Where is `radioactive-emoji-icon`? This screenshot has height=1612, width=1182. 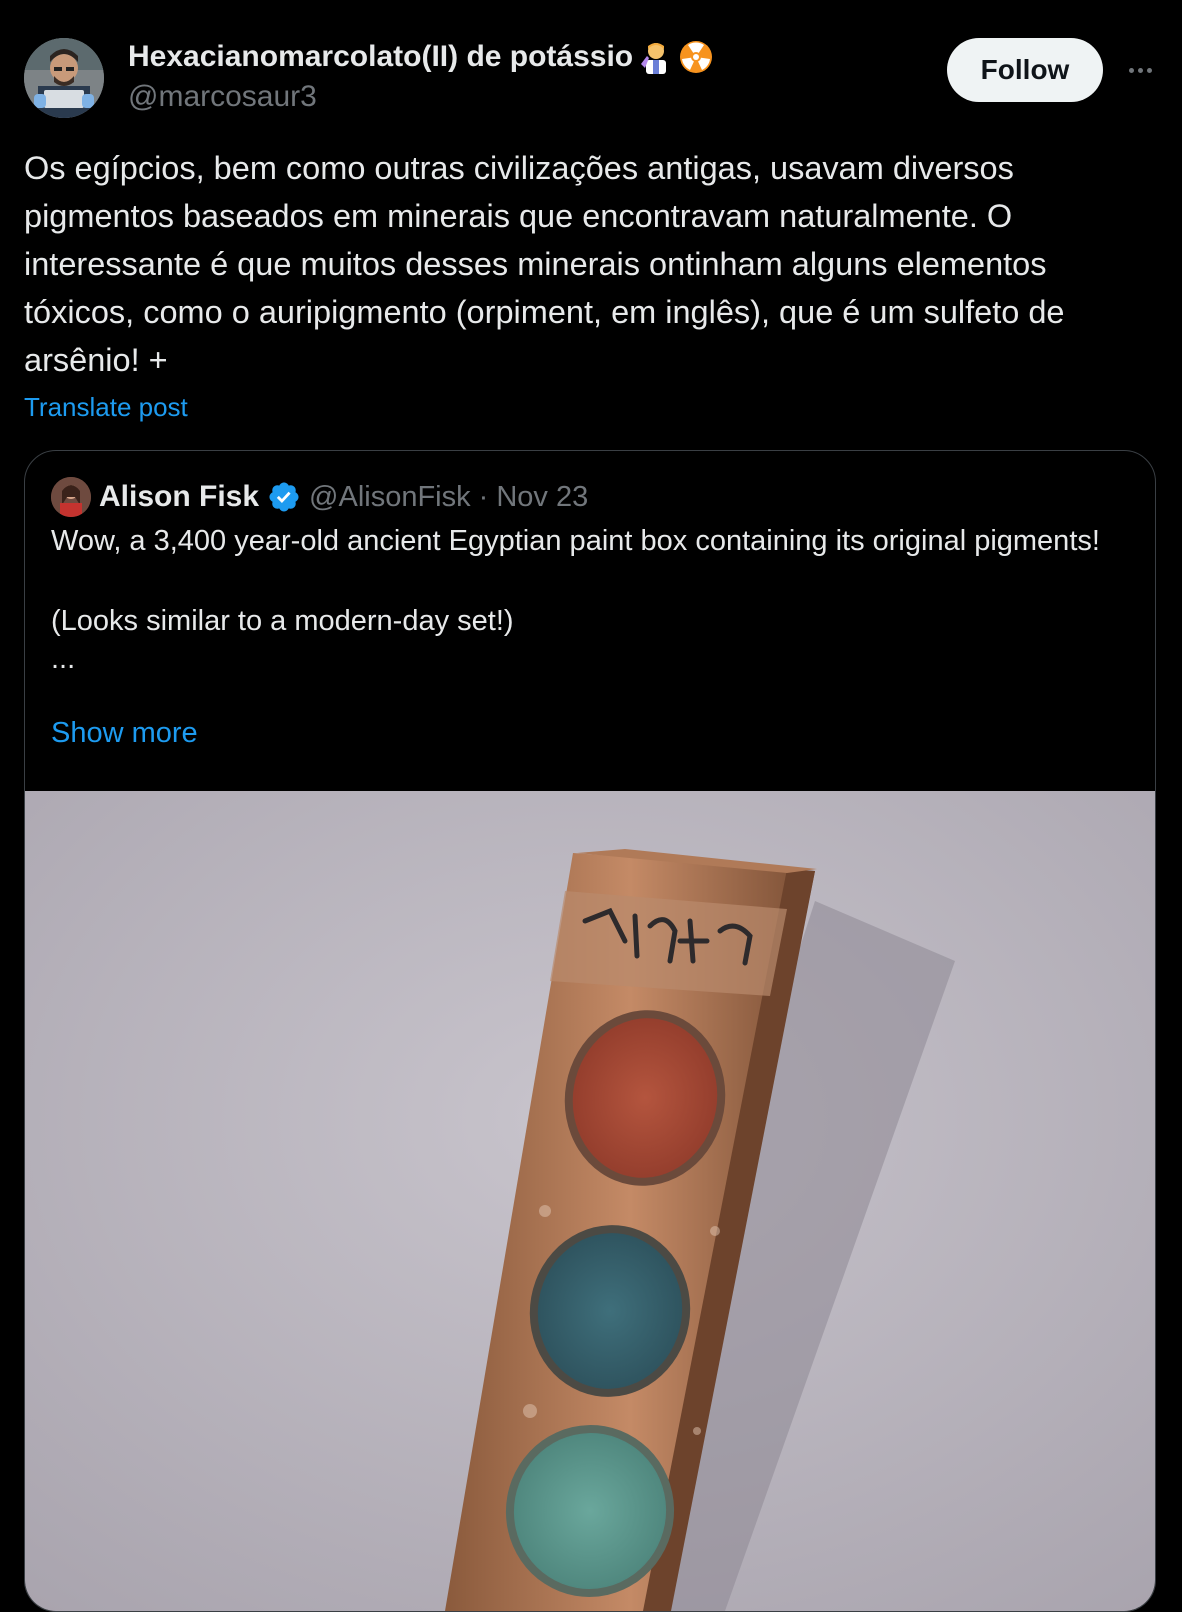 radioactive-emoji-icon is located at coordinates (696, 57).